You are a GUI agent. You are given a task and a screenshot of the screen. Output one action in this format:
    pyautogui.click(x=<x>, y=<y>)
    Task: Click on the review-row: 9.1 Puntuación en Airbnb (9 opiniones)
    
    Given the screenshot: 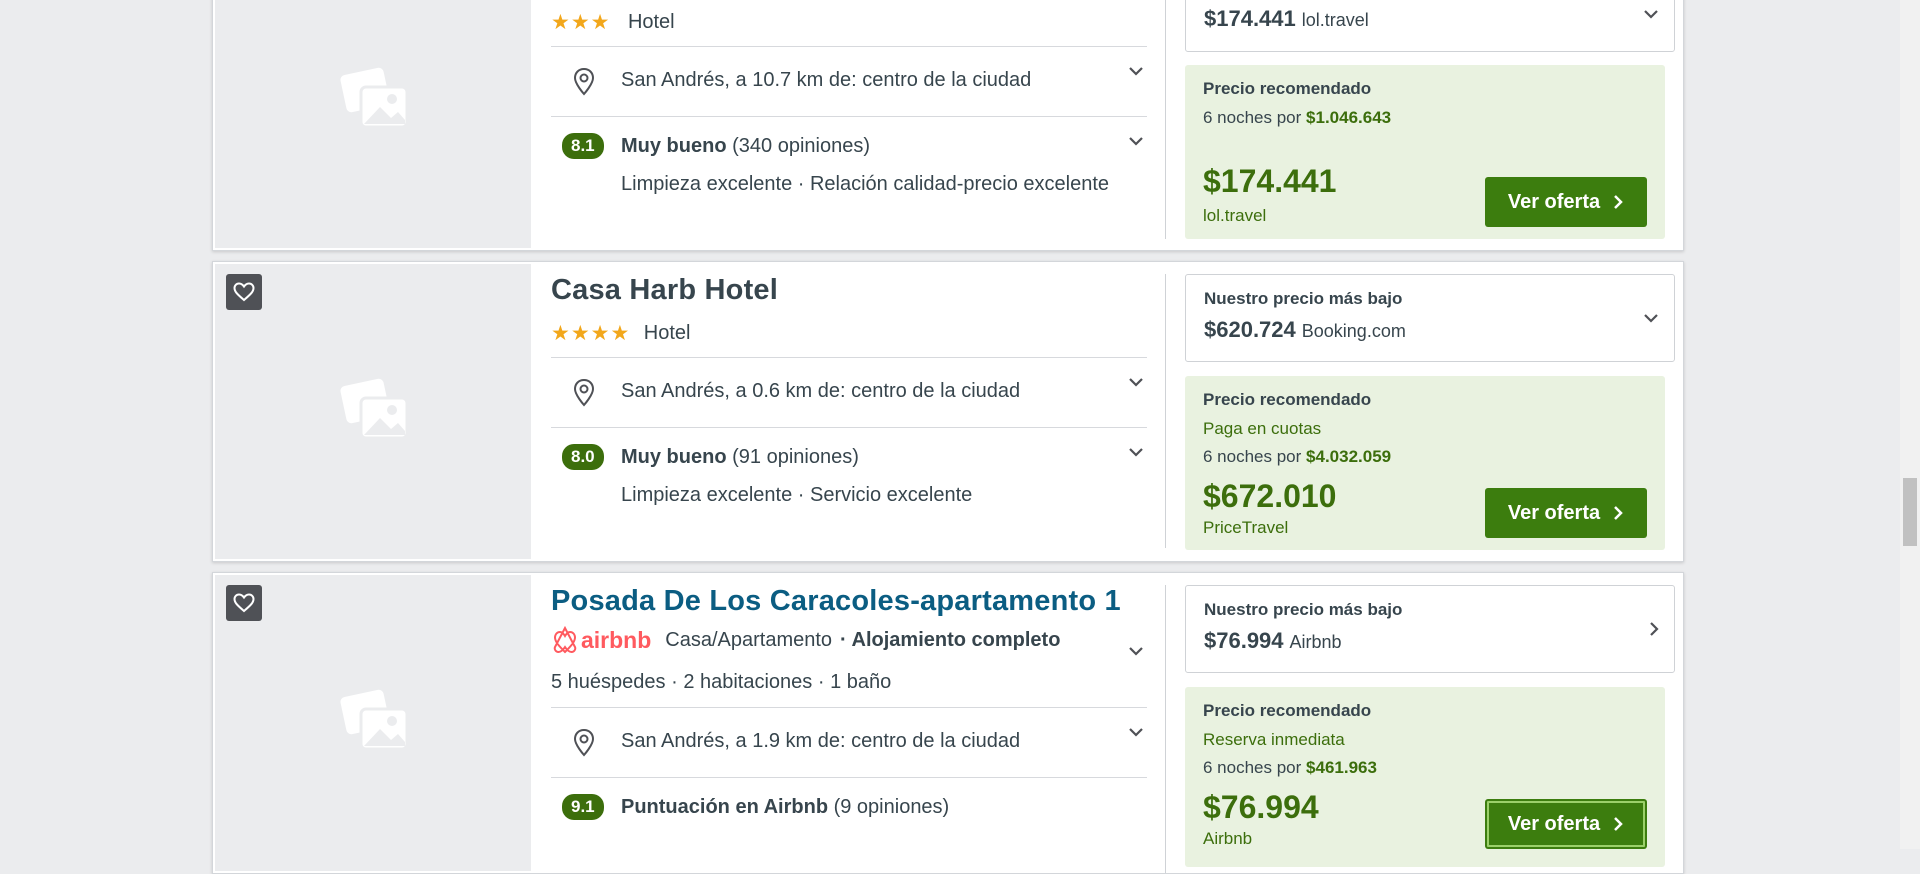 What is the action you would take?
    pyautogui.click(x=849, y=825)
    